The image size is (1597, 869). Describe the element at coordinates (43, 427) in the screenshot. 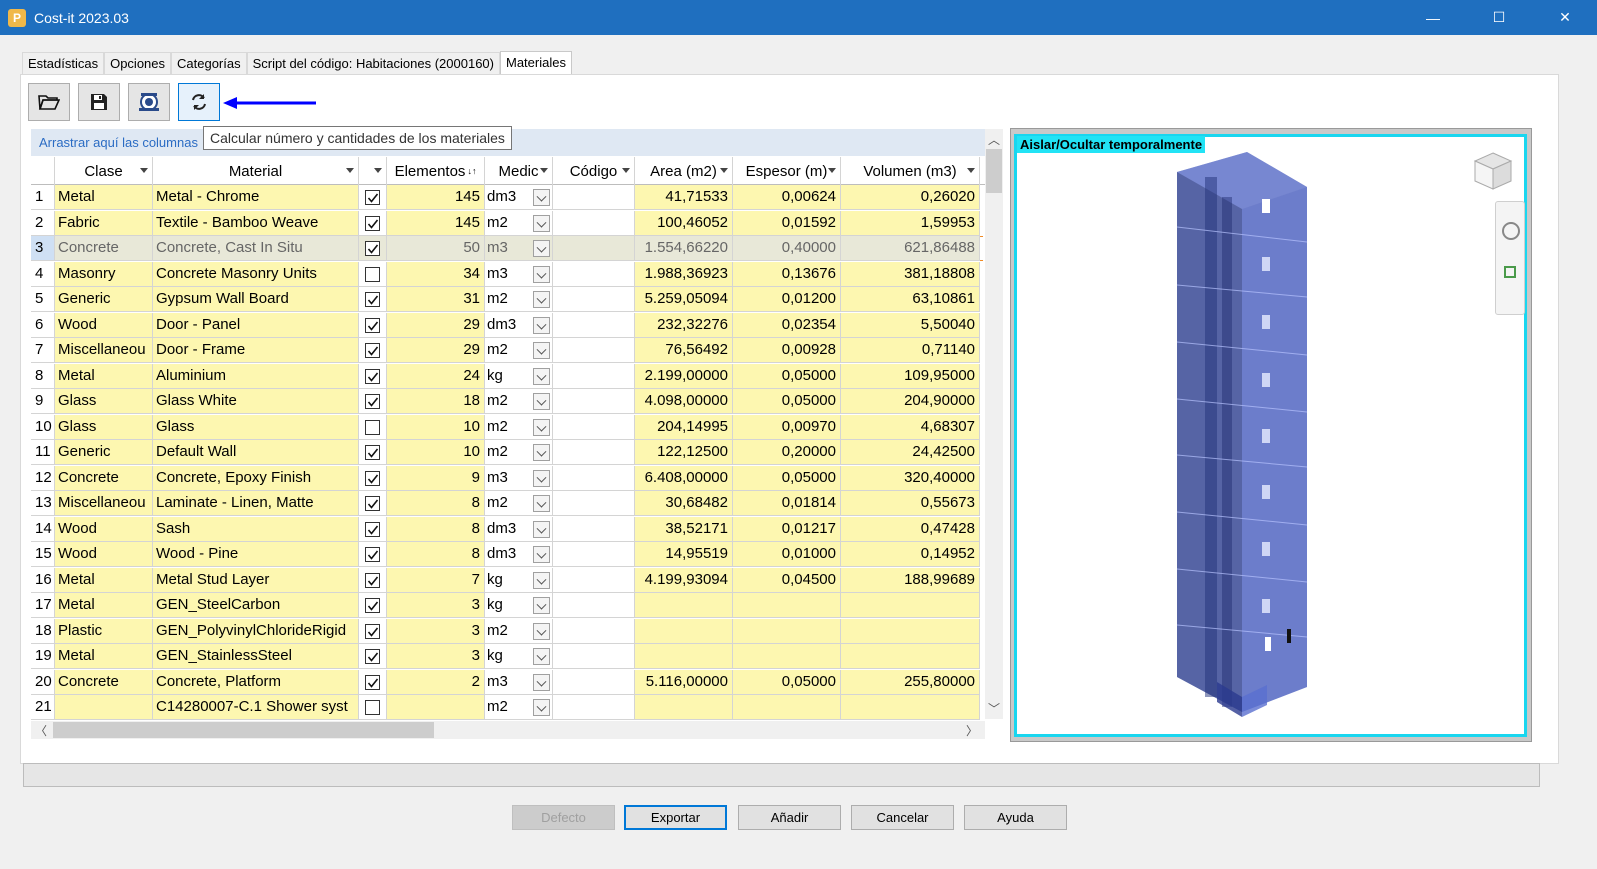

I see `row-number: 10` at that location.